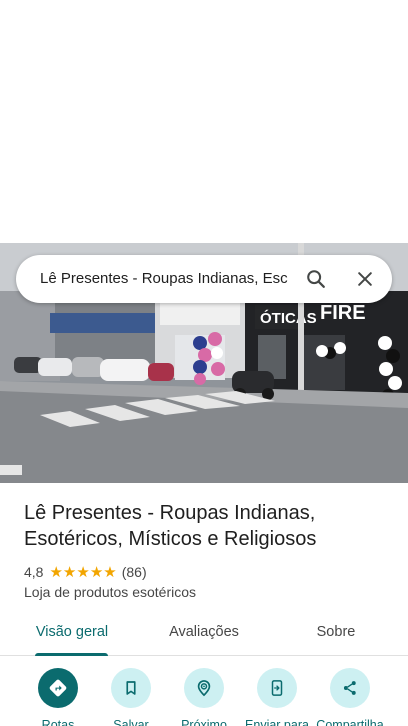 The width and height of the screenshot is (408, 726). I want to click on directions-circle, so click(58, 688).